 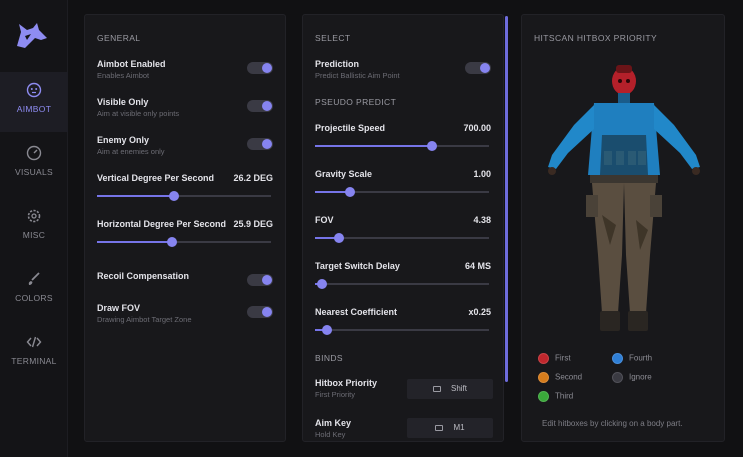 I want to click on legend-first-label: First, so click(x=563, y=358).